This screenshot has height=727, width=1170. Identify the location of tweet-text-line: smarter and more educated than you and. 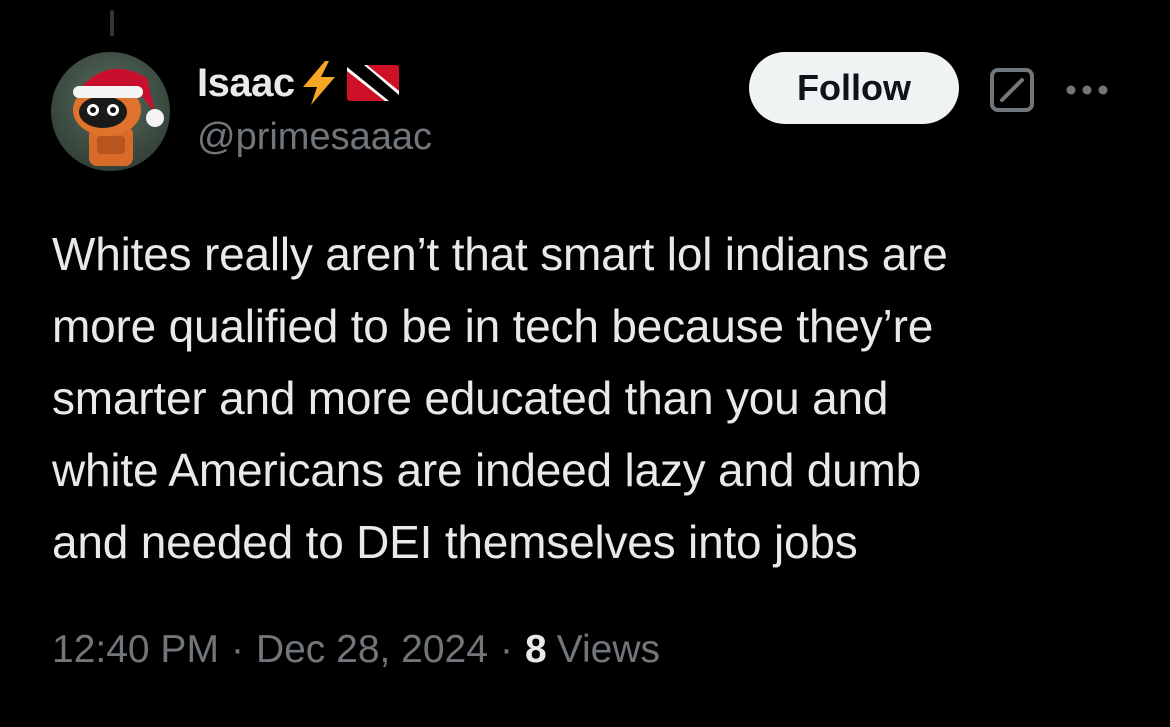
(470, 398).